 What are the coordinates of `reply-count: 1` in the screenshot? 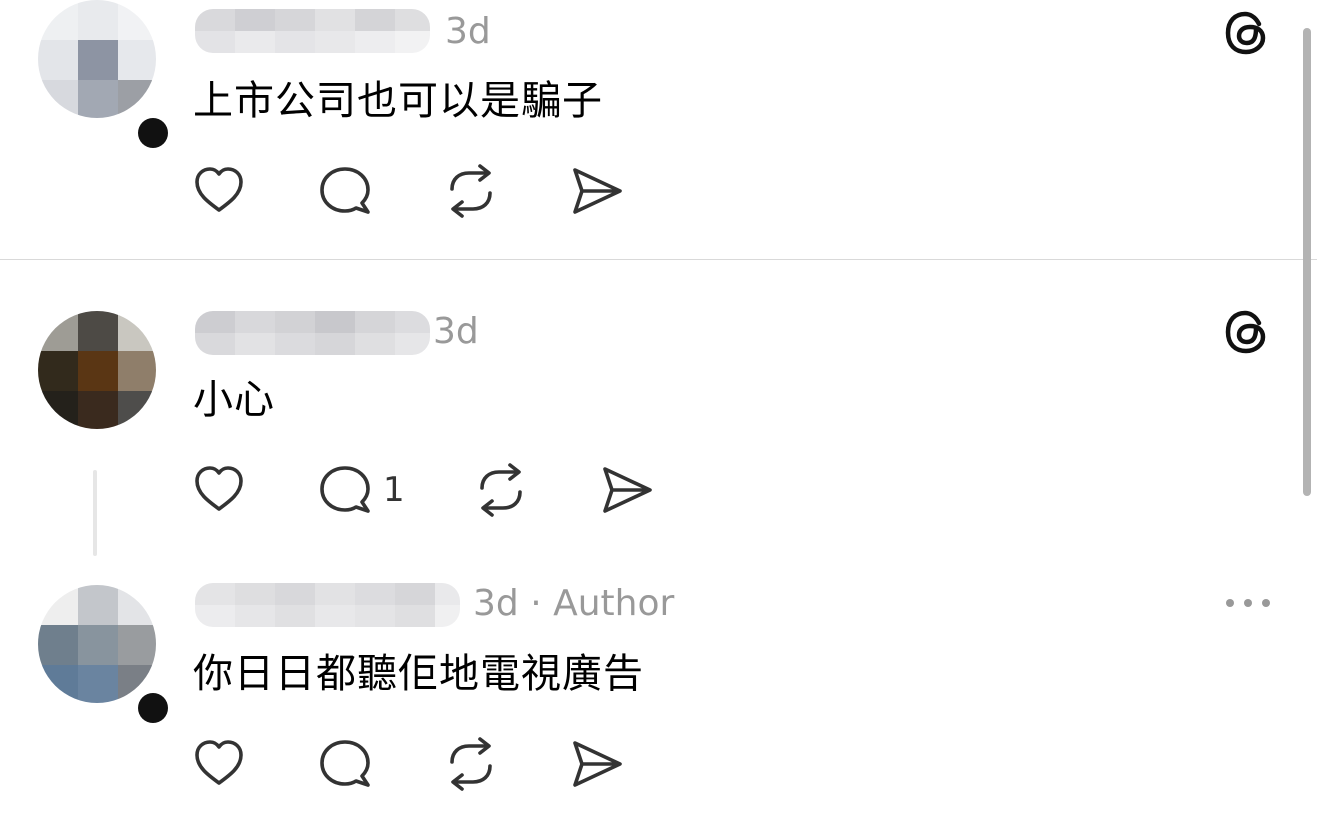 It's located at (394, 490).